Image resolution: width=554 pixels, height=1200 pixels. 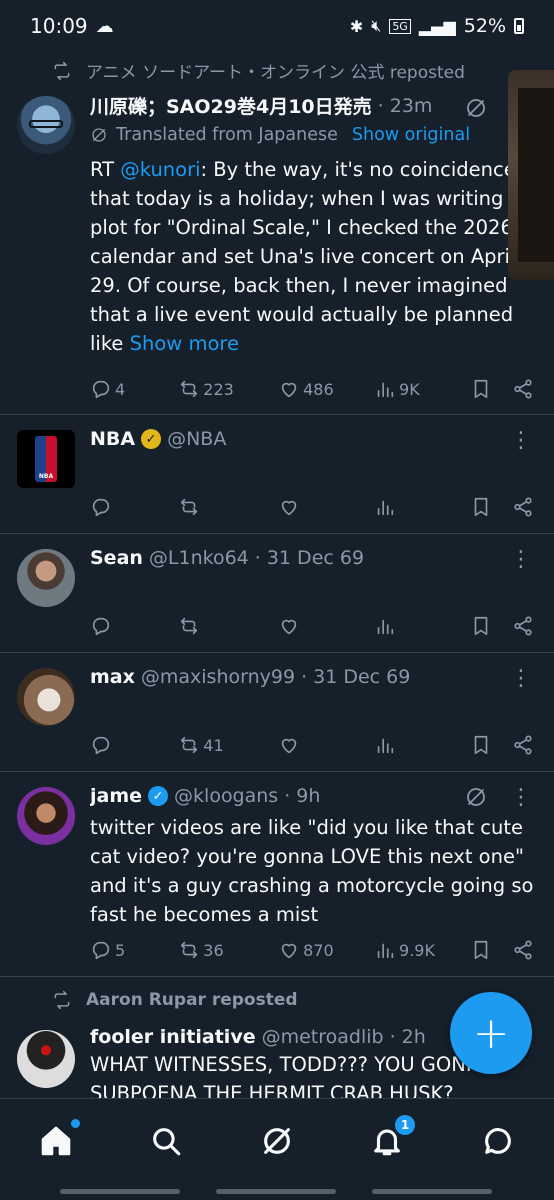 What do you see at coordinates (175, 1000) in the screenshot?
I see `repost-indicator: Aaron Rupar reposted` at bounding box center [175, 1000].